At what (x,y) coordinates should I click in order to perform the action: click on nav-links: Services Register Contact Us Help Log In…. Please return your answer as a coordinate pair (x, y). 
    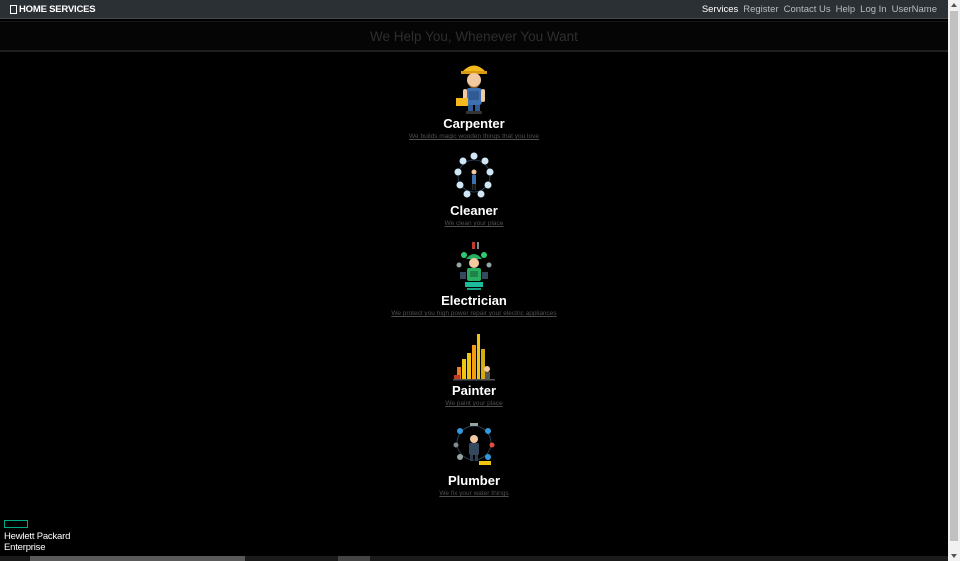
    Looking at the image, I should click on (817, 9).